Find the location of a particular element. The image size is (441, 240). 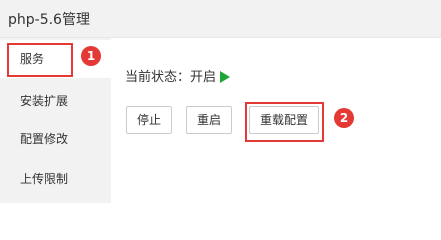

sidebar-item-upload-limit: 上传限制 is located at coordinates (55, 179).